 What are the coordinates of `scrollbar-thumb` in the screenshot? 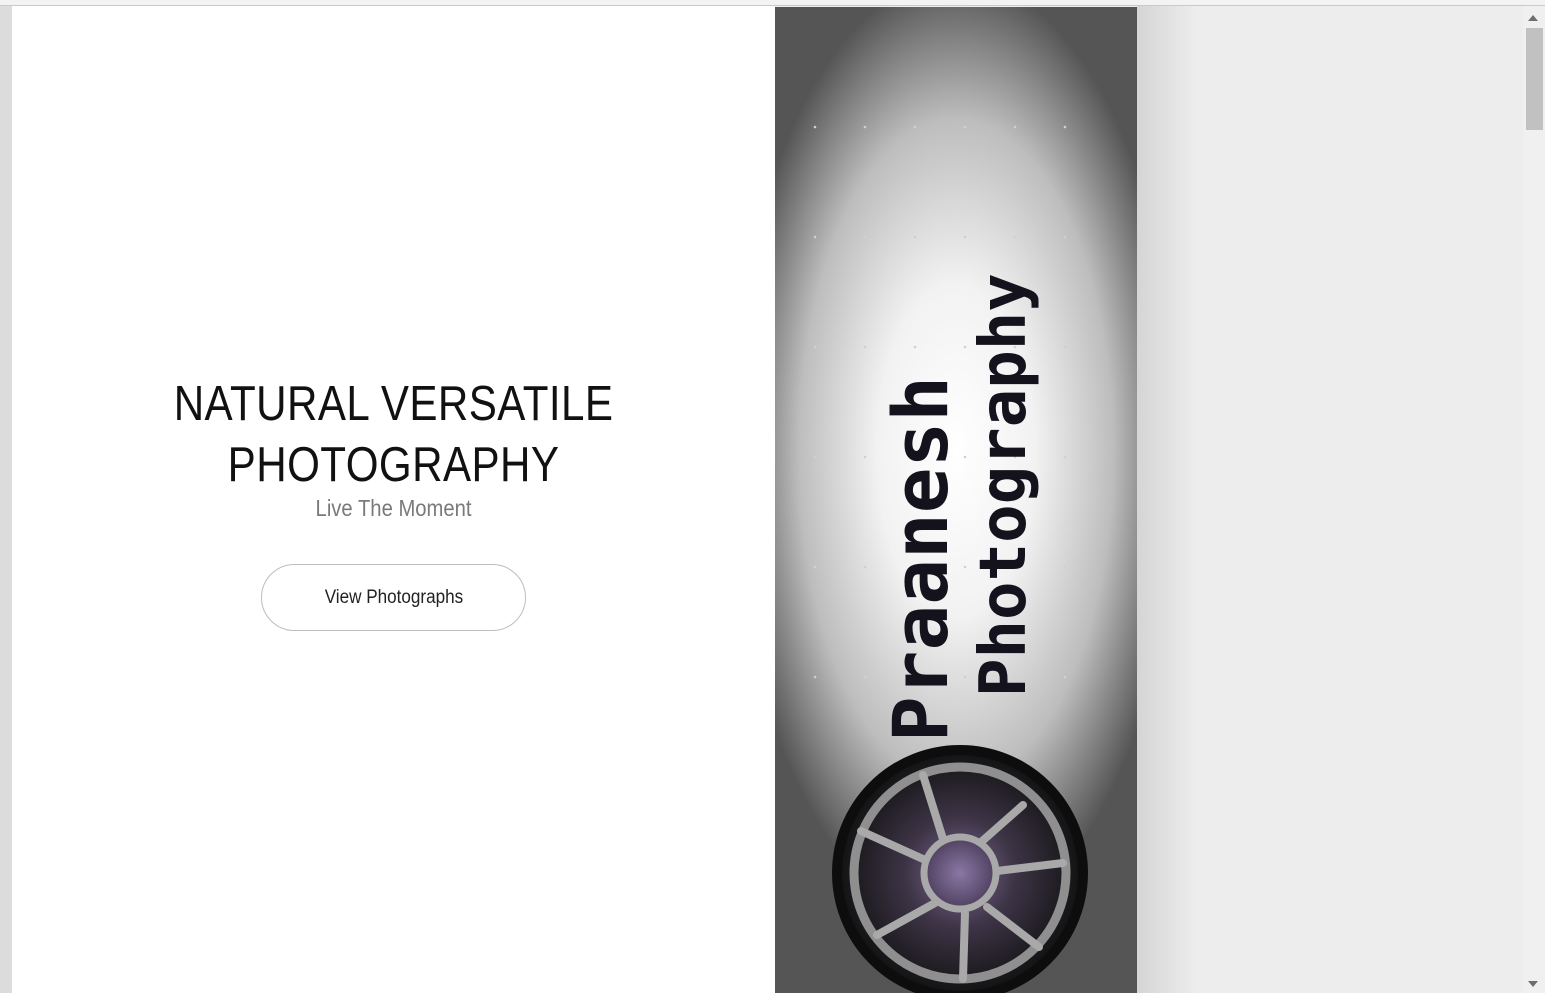 It's located at (1534, 79).